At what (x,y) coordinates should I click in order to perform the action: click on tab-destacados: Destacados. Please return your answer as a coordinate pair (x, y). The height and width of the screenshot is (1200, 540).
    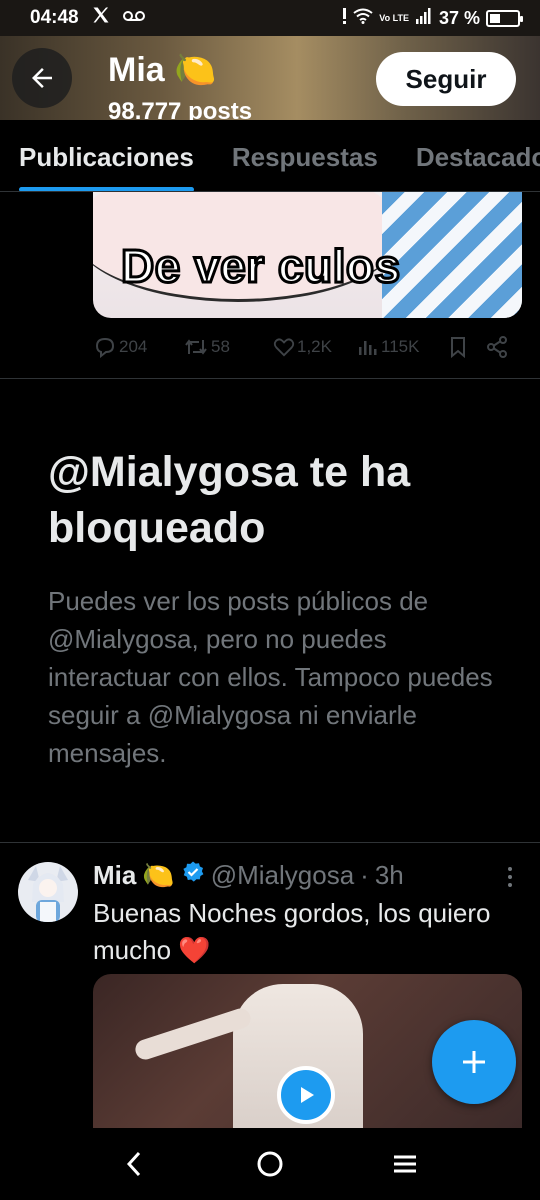
    Looking at the image, I should click on (468, 155).